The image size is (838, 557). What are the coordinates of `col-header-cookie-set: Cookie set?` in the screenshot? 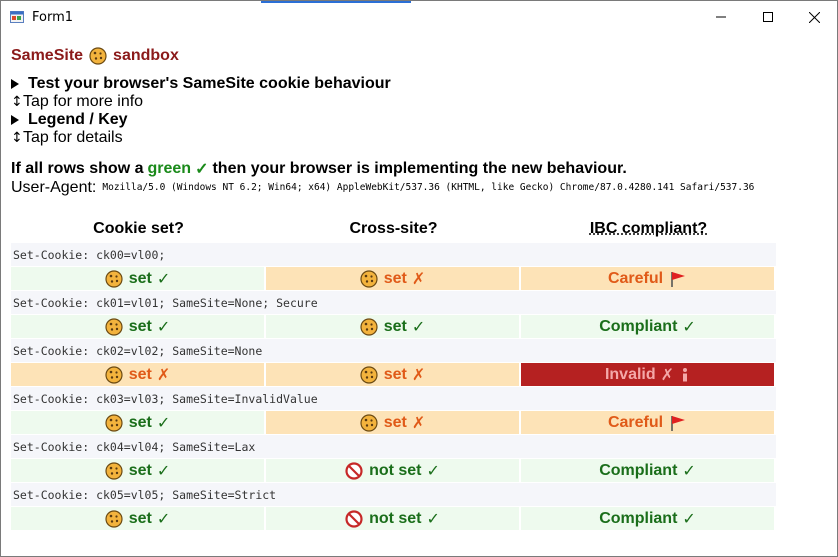 It's located at (138, 228).